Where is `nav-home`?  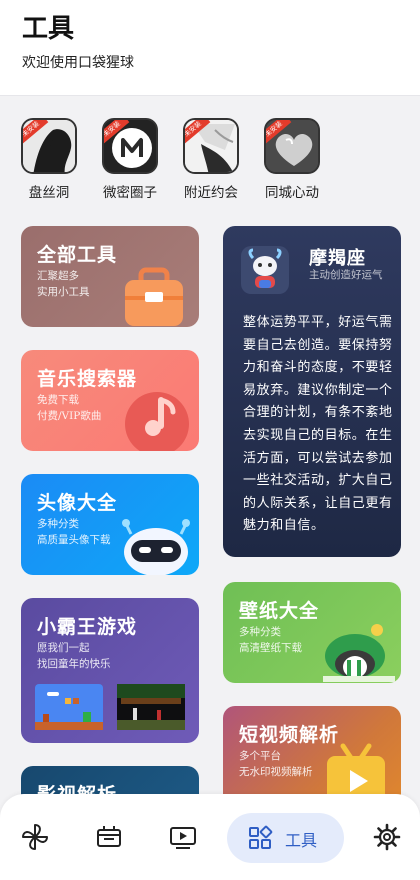
nav-home is located at coordinates (35, 837).